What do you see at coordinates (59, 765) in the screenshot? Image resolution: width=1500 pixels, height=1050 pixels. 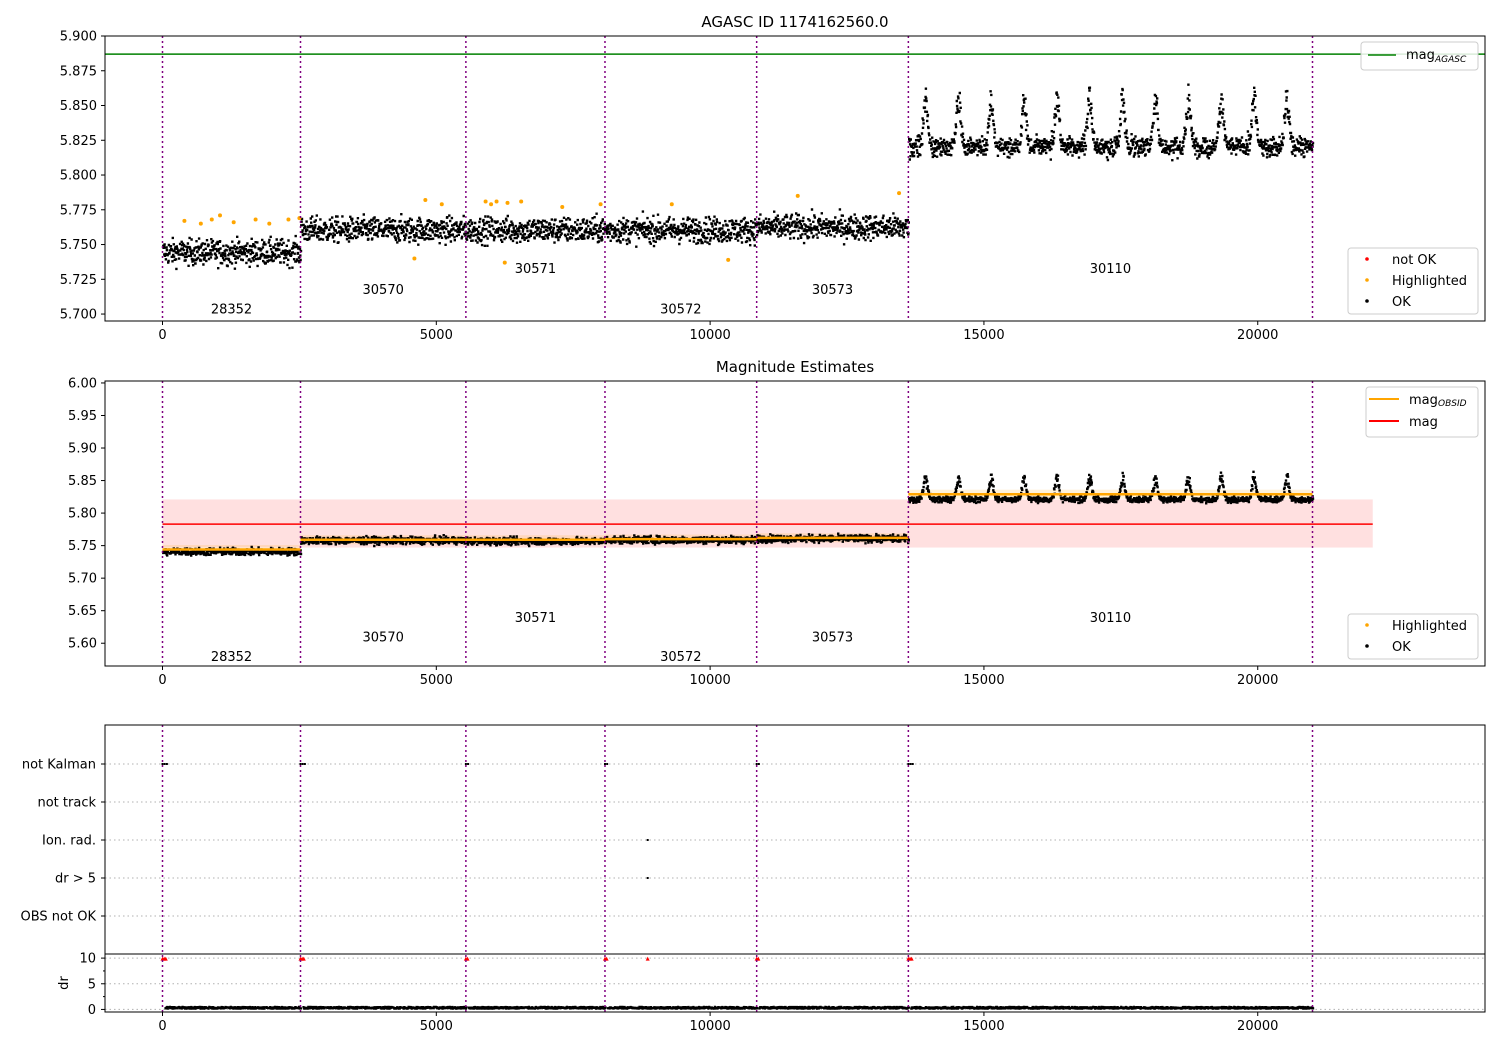 I see `p3-flag-row-label: not Kalman` at bounding box center [59, 765].